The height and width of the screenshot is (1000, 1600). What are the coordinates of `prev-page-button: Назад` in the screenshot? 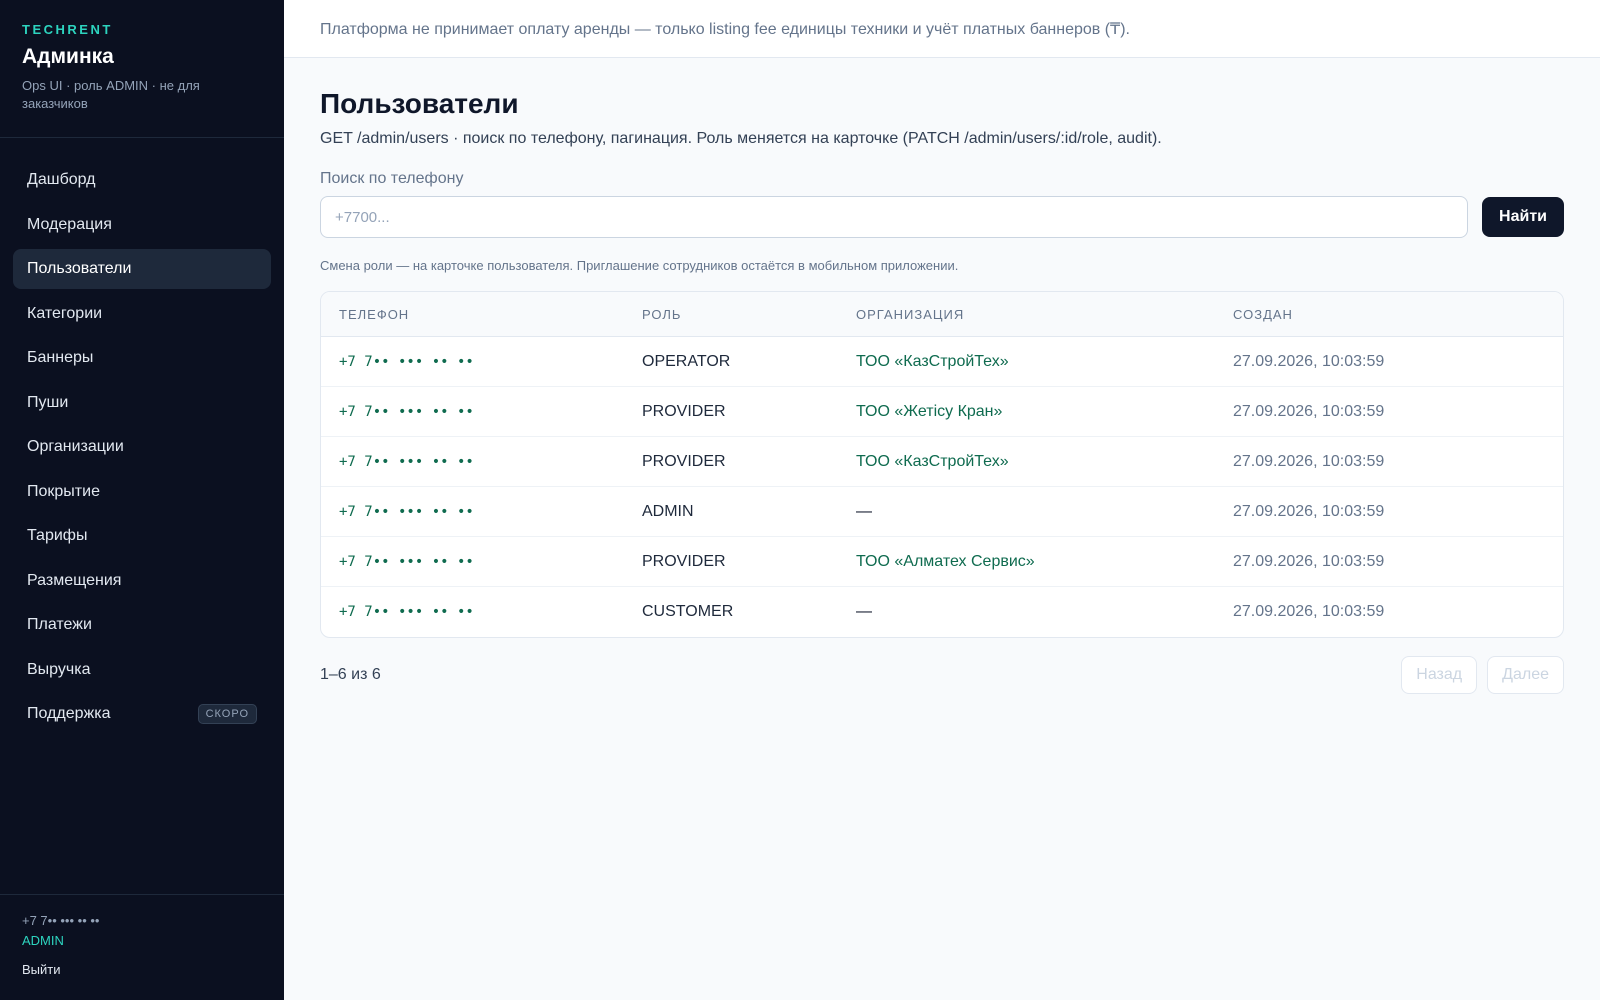 It's located at (1439, 675).